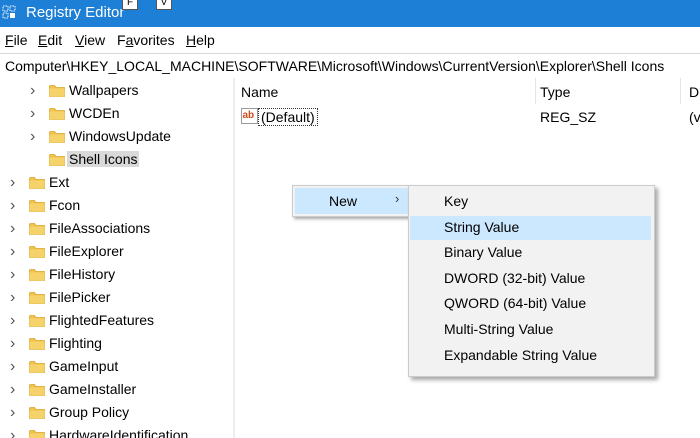  What do you see at coordinates (80, 40) in the screenshot?
I see `menu-view-mnemonic: V` at bounding box center [80, 40].